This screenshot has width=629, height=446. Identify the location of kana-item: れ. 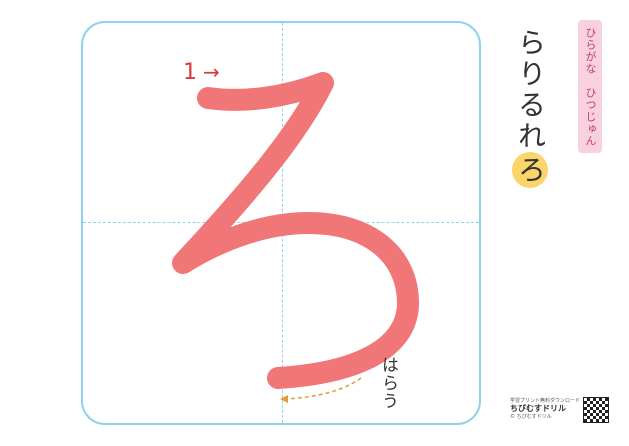
(530, 136).